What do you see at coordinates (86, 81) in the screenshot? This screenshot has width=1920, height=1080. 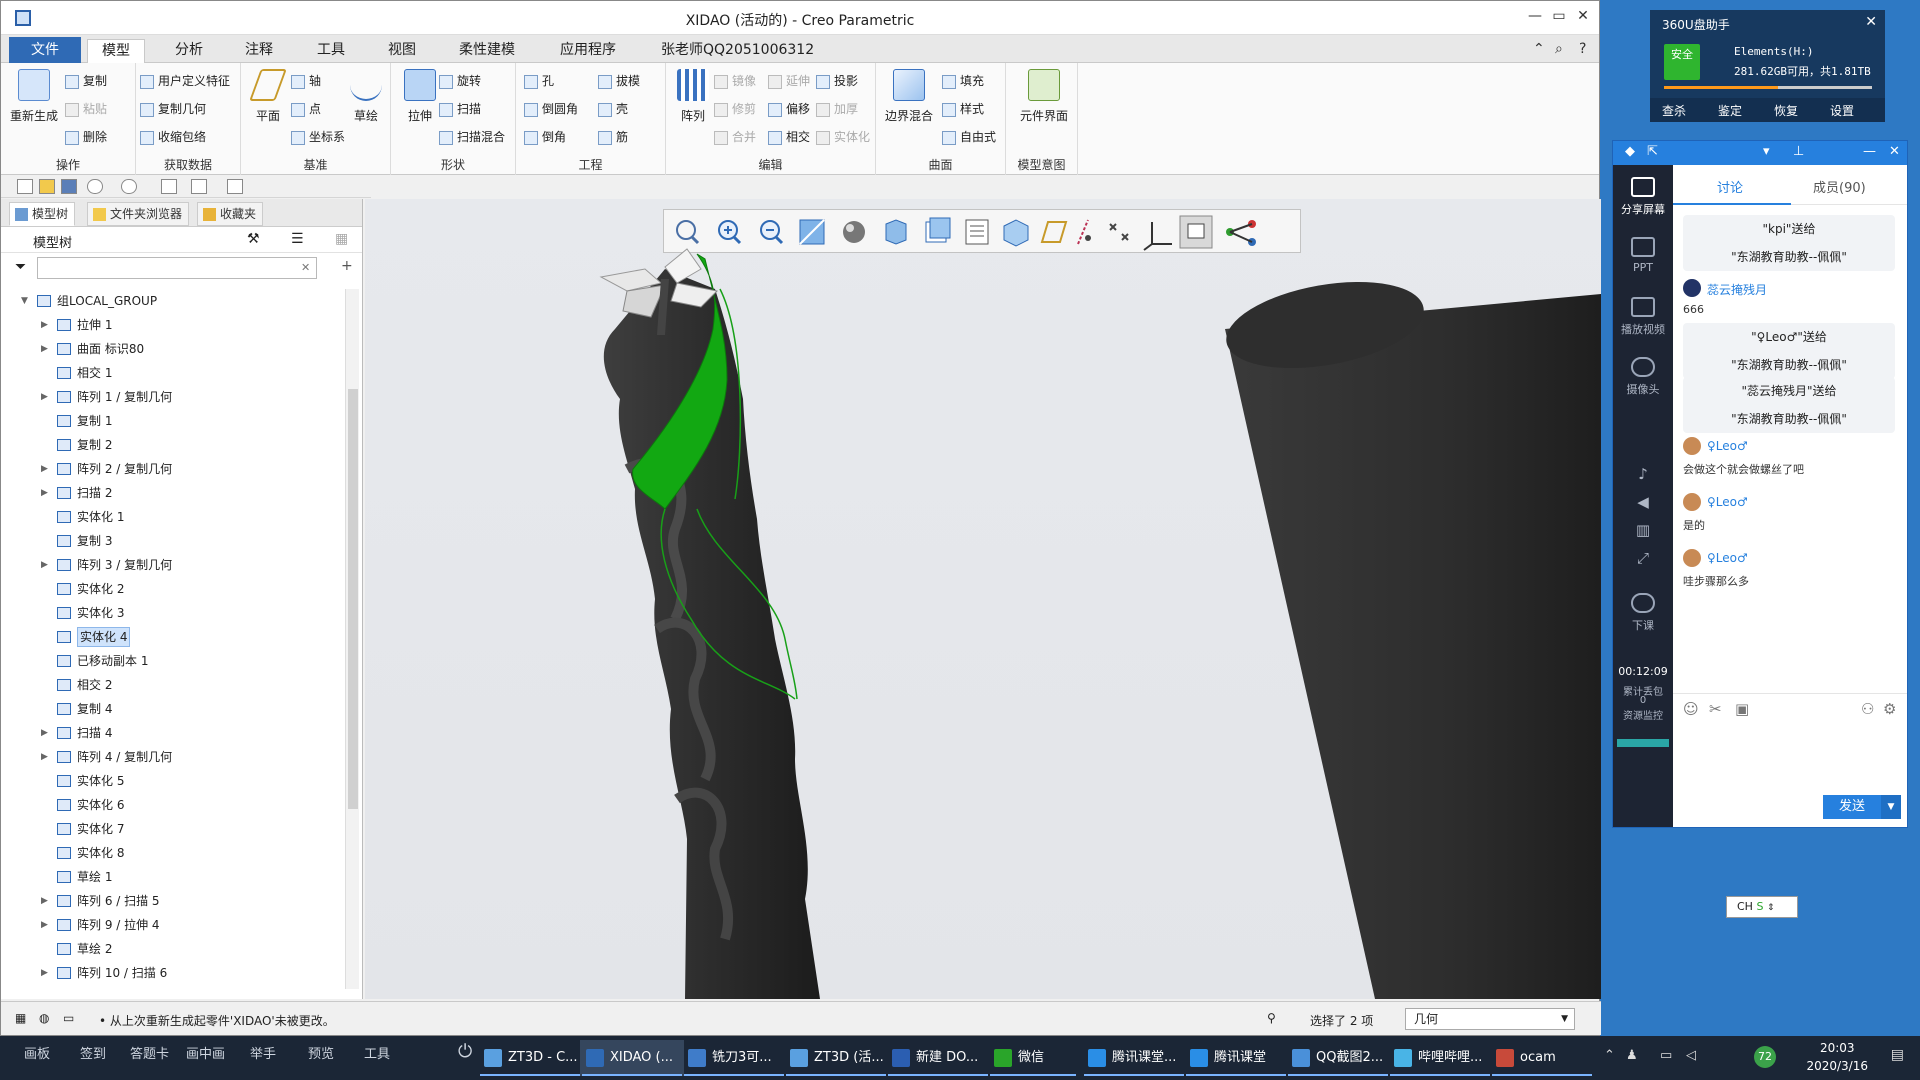 I see `copy-button: 复制` at bounding box center [86, 81].